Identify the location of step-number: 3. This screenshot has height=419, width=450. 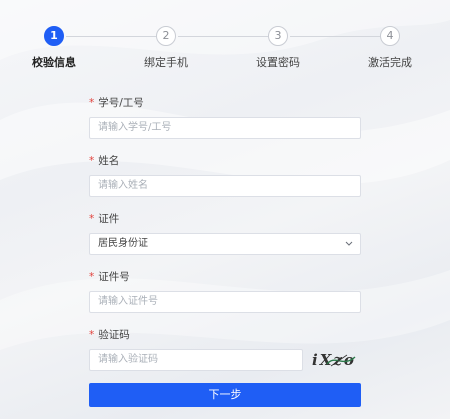
(278, 36).